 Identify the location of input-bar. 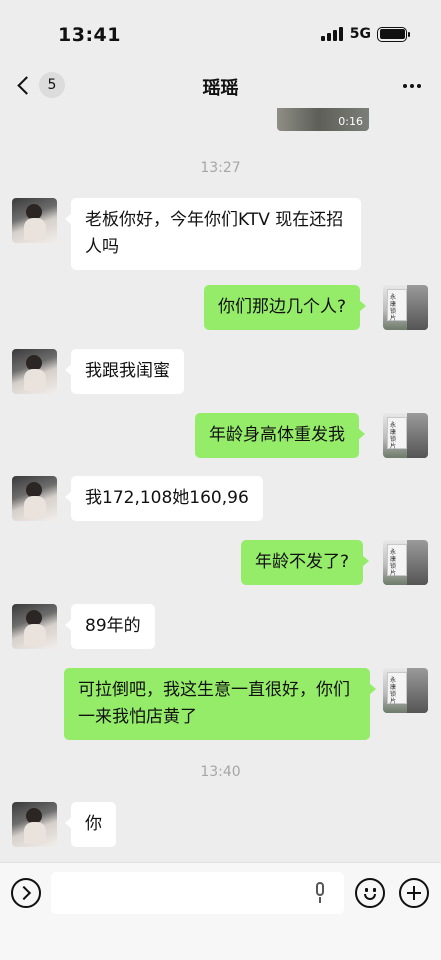
(220, 911).